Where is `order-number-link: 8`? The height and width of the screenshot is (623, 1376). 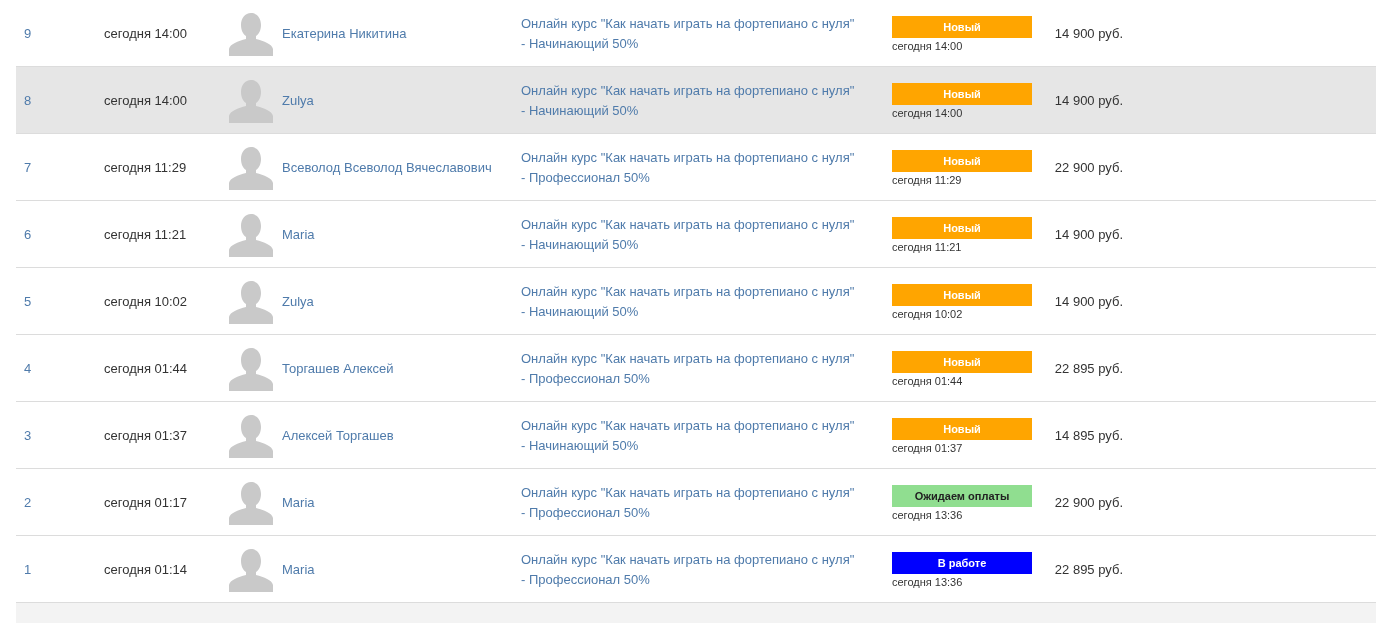 order-number-link: 8 is located at coordinates (60, 100).